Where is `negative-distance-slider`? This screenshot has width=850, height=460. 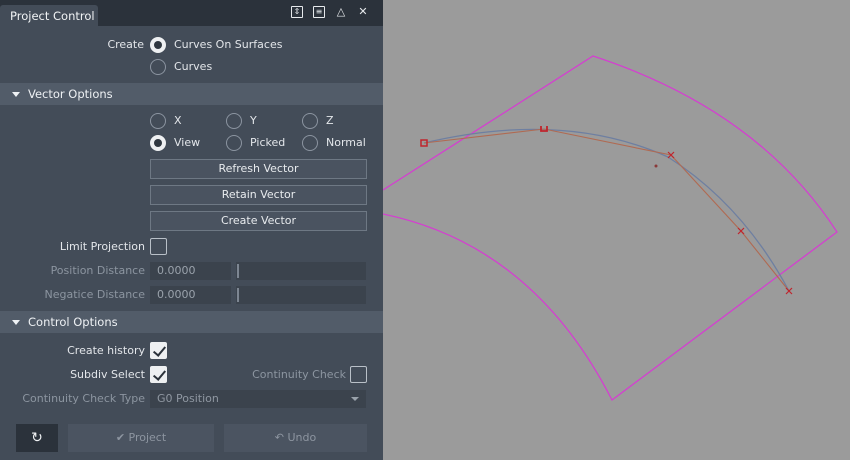 negative-distance-slider is located at coordinates (301, 295).